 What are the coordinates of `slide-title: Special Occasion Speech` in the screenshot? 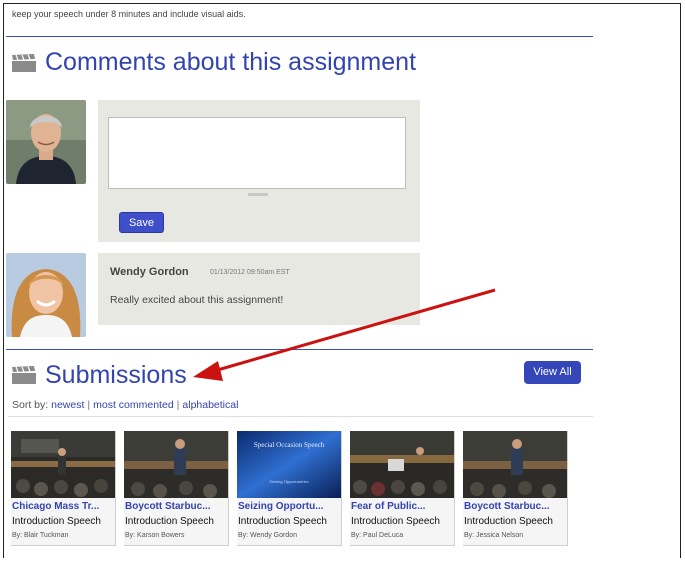 It's located at (289, 445).